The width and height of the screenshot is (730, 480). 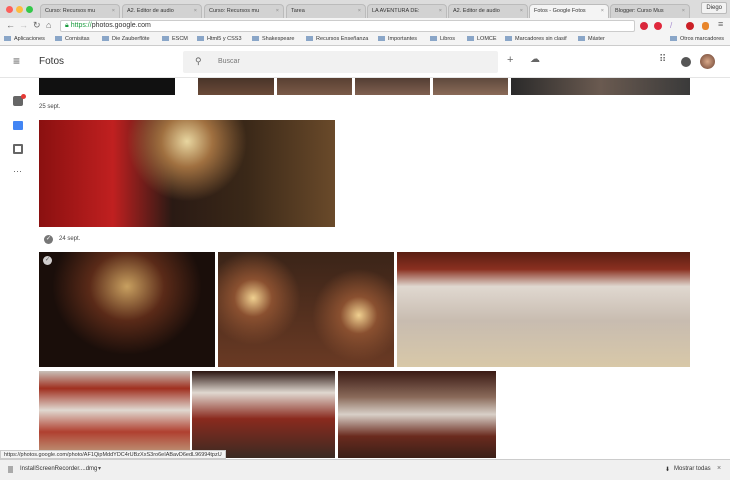 I want to click on url-scheme: https://, so click(x=81, y=25).